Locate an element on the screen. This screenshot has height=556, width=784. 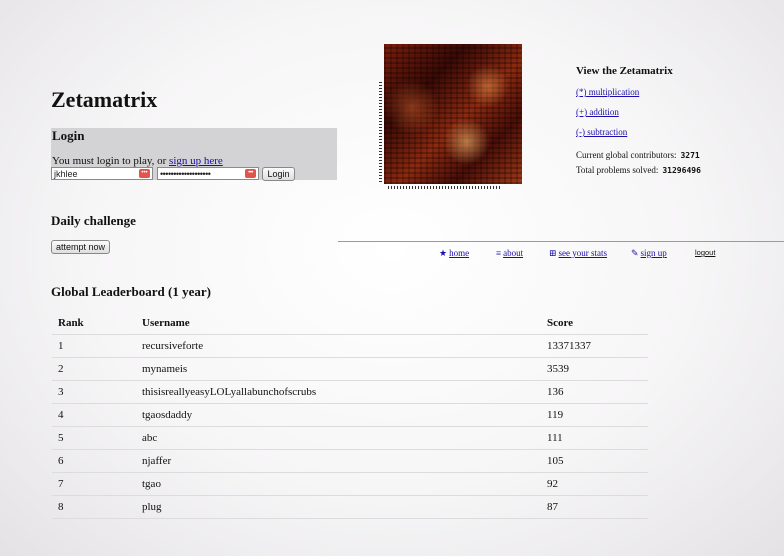
rank-cell: 1 is located at coordinates (94, 346).